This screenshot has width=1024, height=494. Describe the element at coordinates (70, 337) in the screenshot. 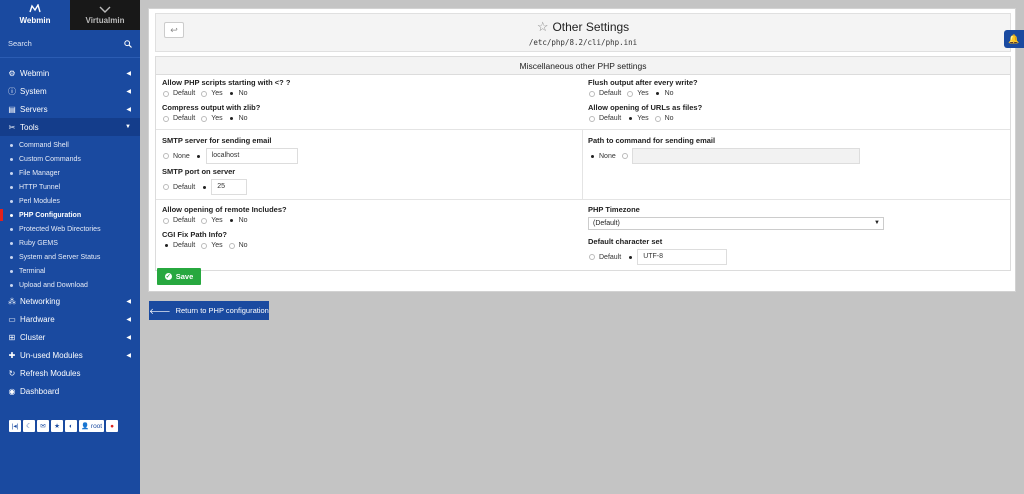

I see `sidebar-item-cluster: ⊞ Cluster ◀` at that location.